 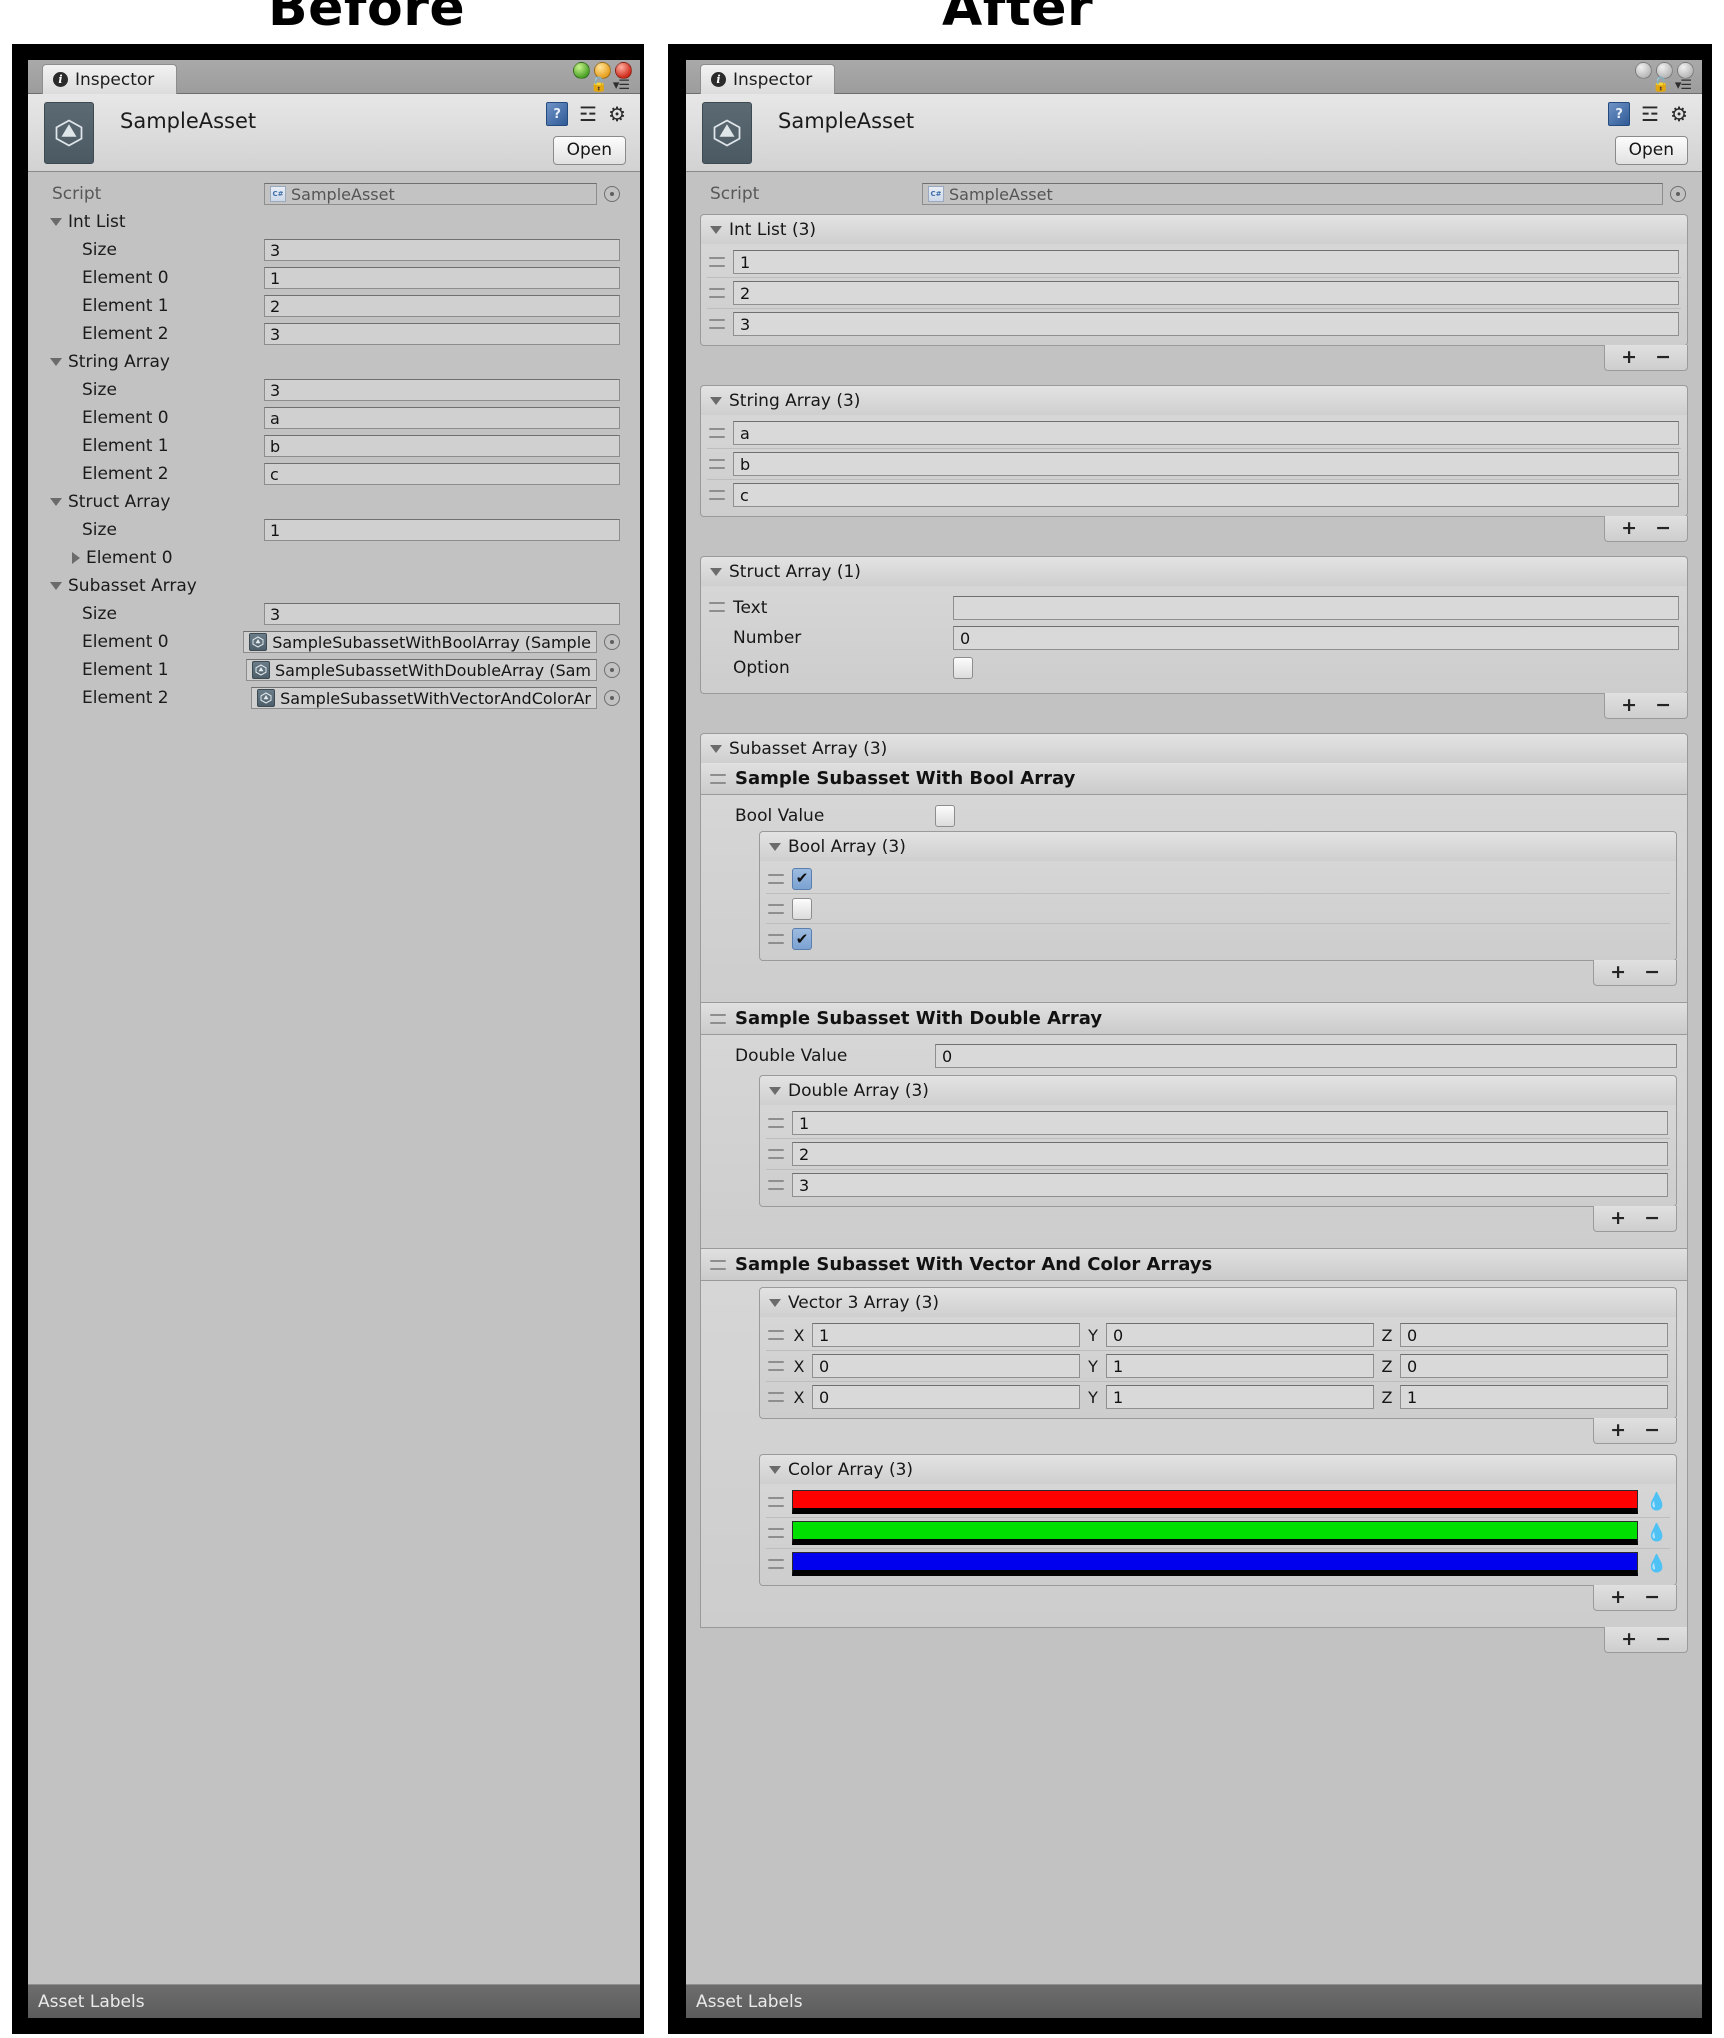 I want to click on object-field: SampleSubassetWithBoolArray (Sample, so click(x=420, y=642).